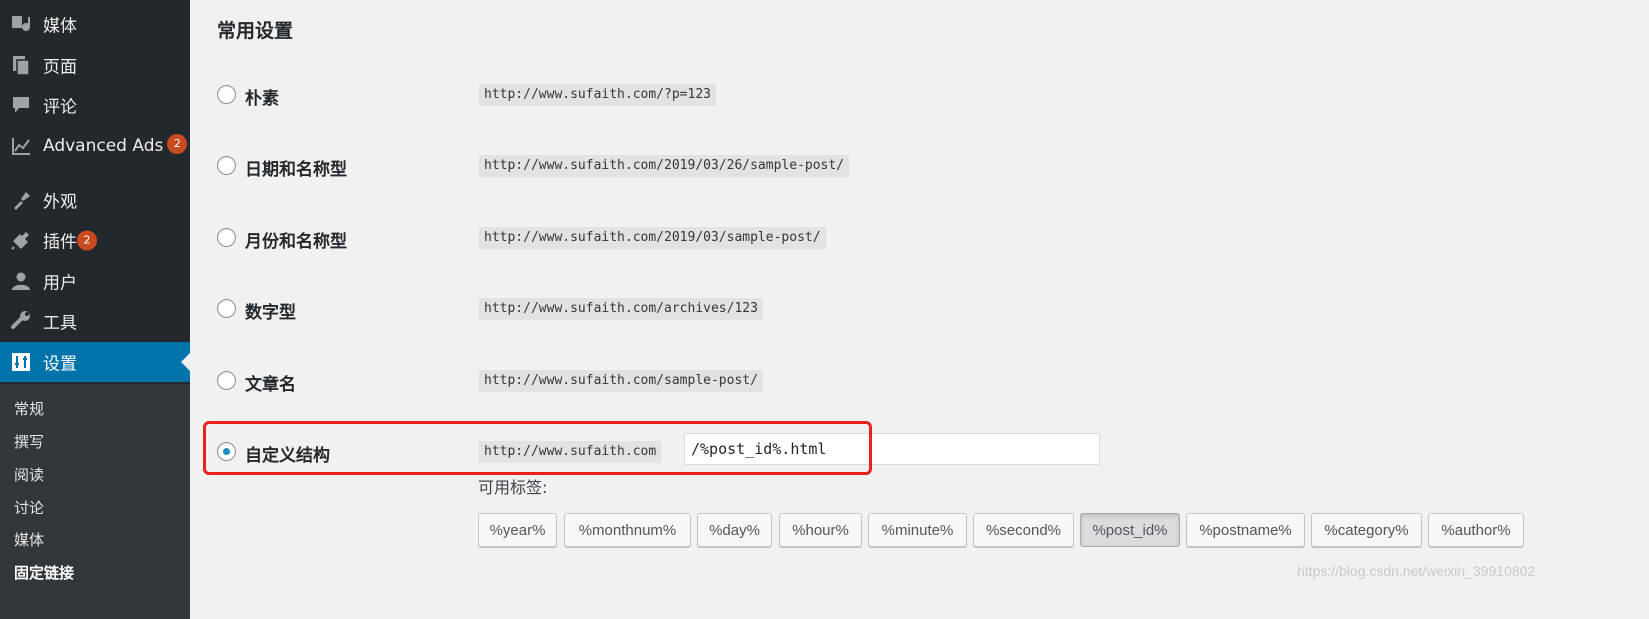 This screenshot has height=619, width=1649. I want to click on menu-item-media: 媒体, so click(95, 24).